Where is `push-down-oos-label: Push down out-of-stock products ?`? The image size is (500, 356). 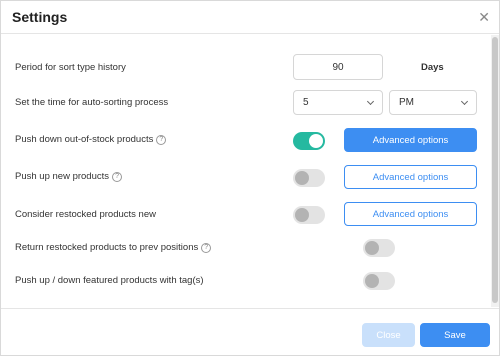
push-down-oos-label: Push down out-of-stock products ? is located at coordinates (91, 139).